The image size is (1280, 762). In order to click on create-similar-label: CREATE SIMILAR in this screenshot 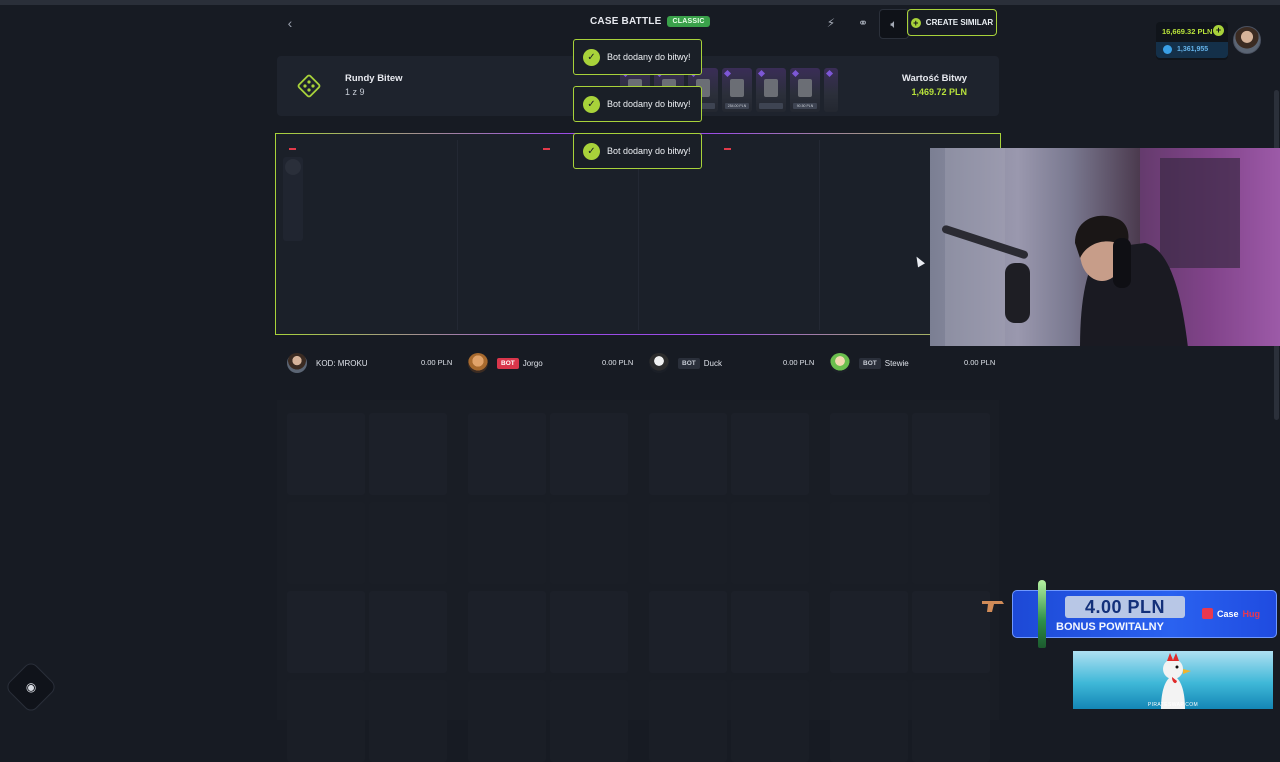, I will do `click(959, 22)`.